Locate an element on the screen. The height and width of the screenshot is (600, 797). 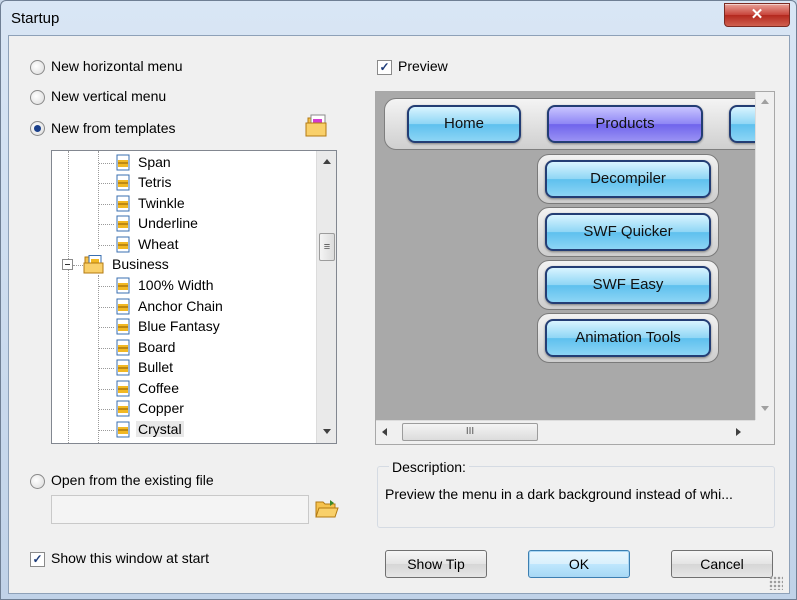
show-tip-button: Show Tip is located at coordinates (436, 564).